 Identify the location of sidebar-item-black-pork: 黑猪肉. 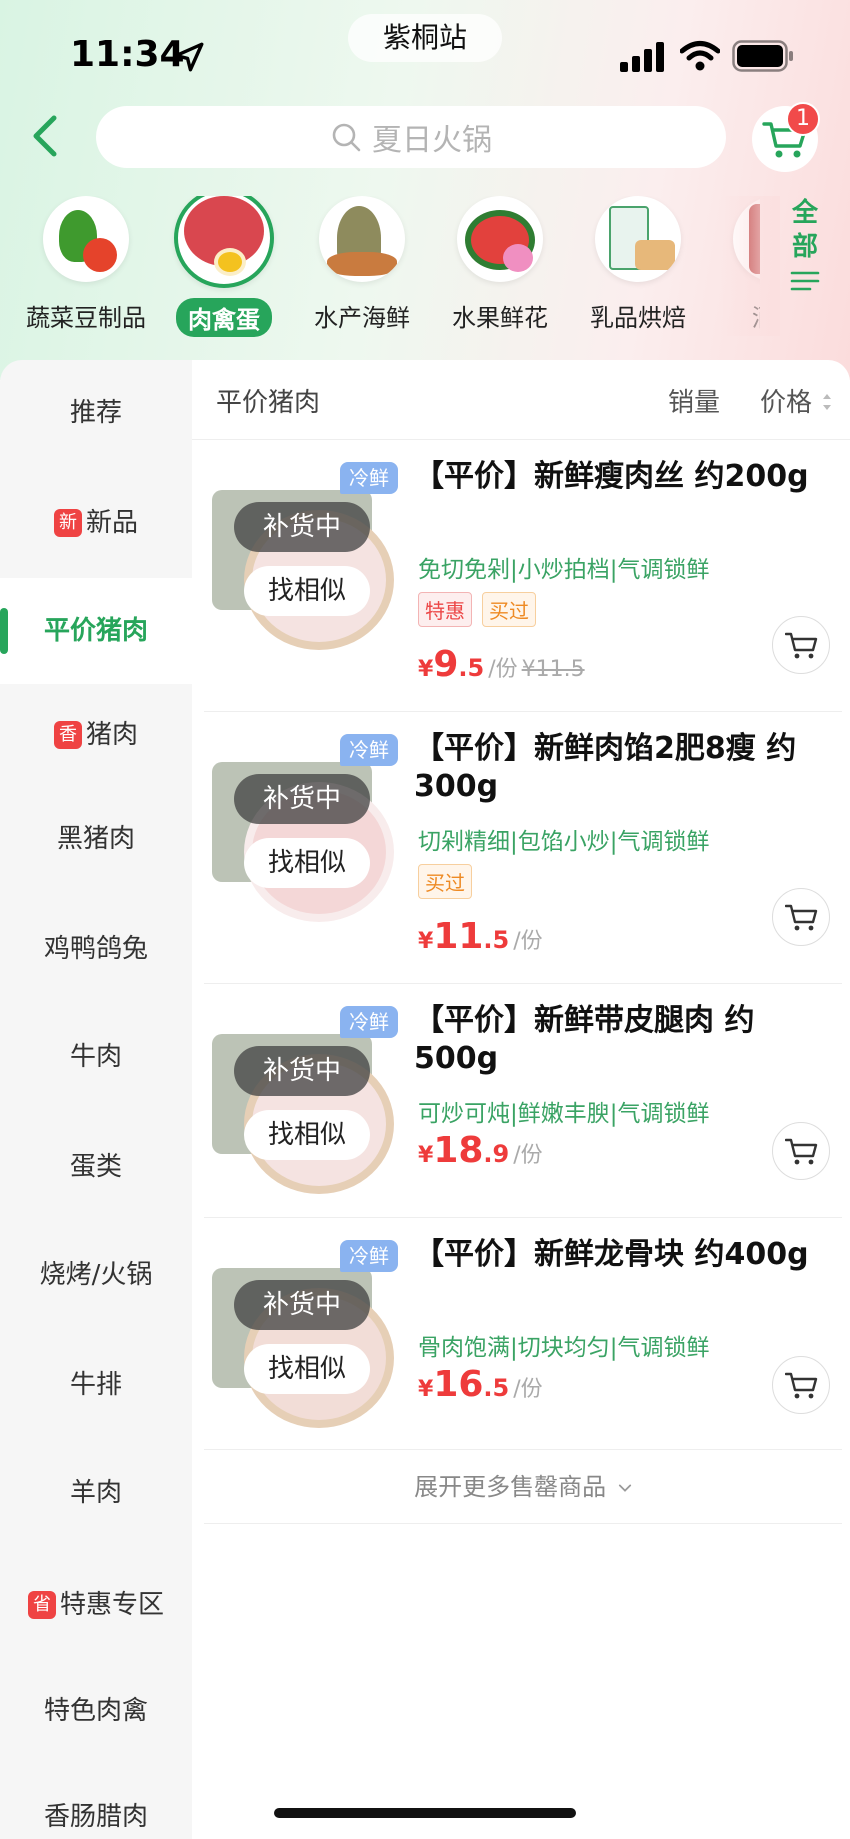
(96, 839).